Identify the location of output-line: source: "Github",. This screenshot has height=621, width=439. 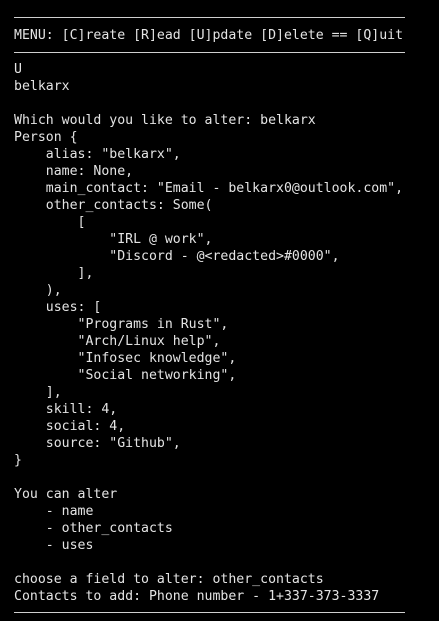
(97, 443).